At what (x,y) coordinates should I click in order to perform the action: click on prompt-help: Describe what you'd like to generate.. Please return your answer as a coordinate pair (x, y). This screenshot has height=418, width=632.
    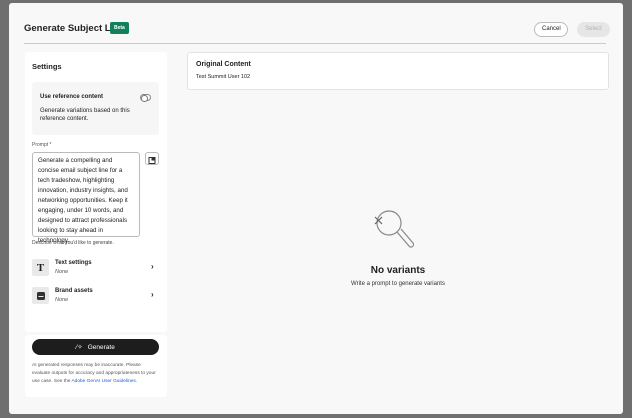
    Looking at the image, I should click on (73, 243).